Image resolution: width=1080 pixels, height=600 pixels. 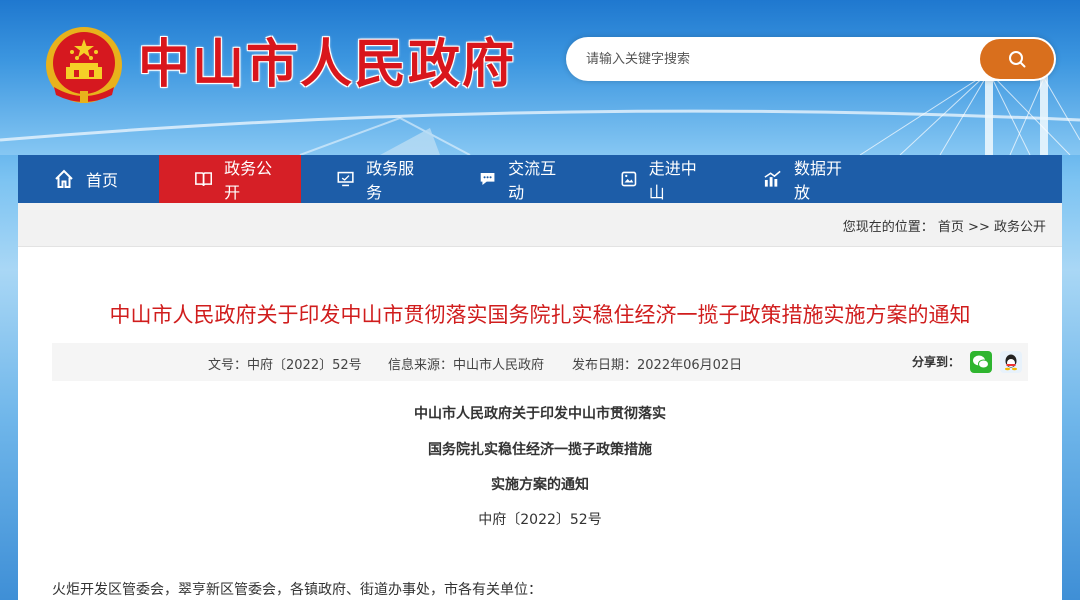 What do you see at coordinates (540, 450) in the screenshot?
I see `document-heading-line: 国务院扎实稳住经济一揽子政策措施` at bounding box center [540, 450].